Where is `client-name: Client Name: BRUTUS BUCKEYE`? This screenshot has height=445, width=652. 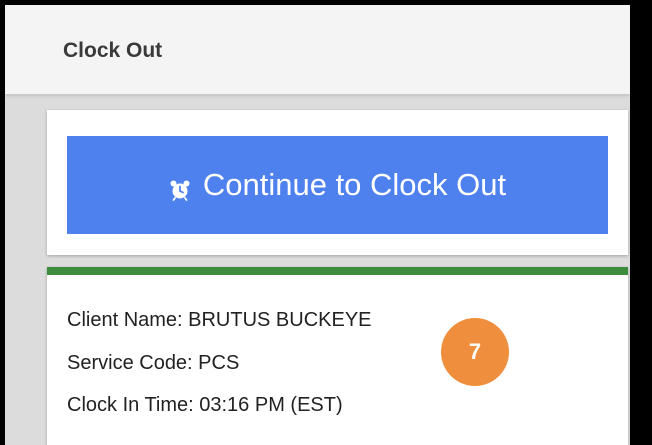
client-name: Client Name: BRUTUS BUCKEYE is located at coordinates (219, 320).